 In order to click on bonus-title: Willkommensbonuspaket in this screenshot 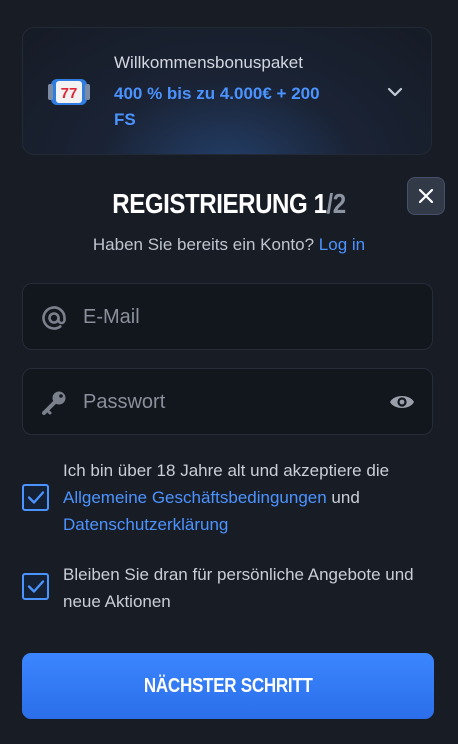, I will do `click(208, 62)`.